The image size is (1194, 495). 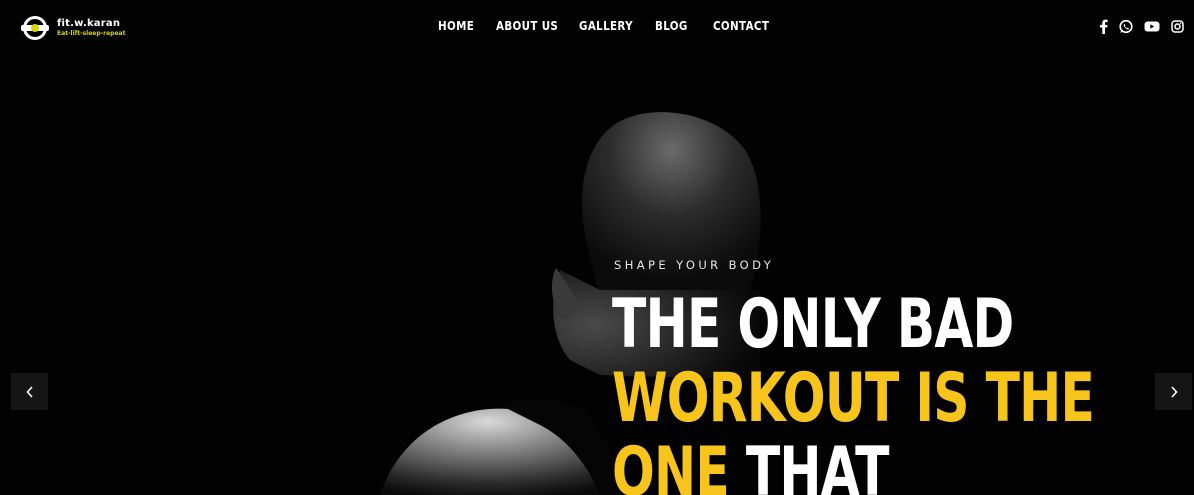 What do you see at coordinates (531, 26) in the screenshot?
I see `nav-about-us: ABOUT US` at bounding box center [531, 26].